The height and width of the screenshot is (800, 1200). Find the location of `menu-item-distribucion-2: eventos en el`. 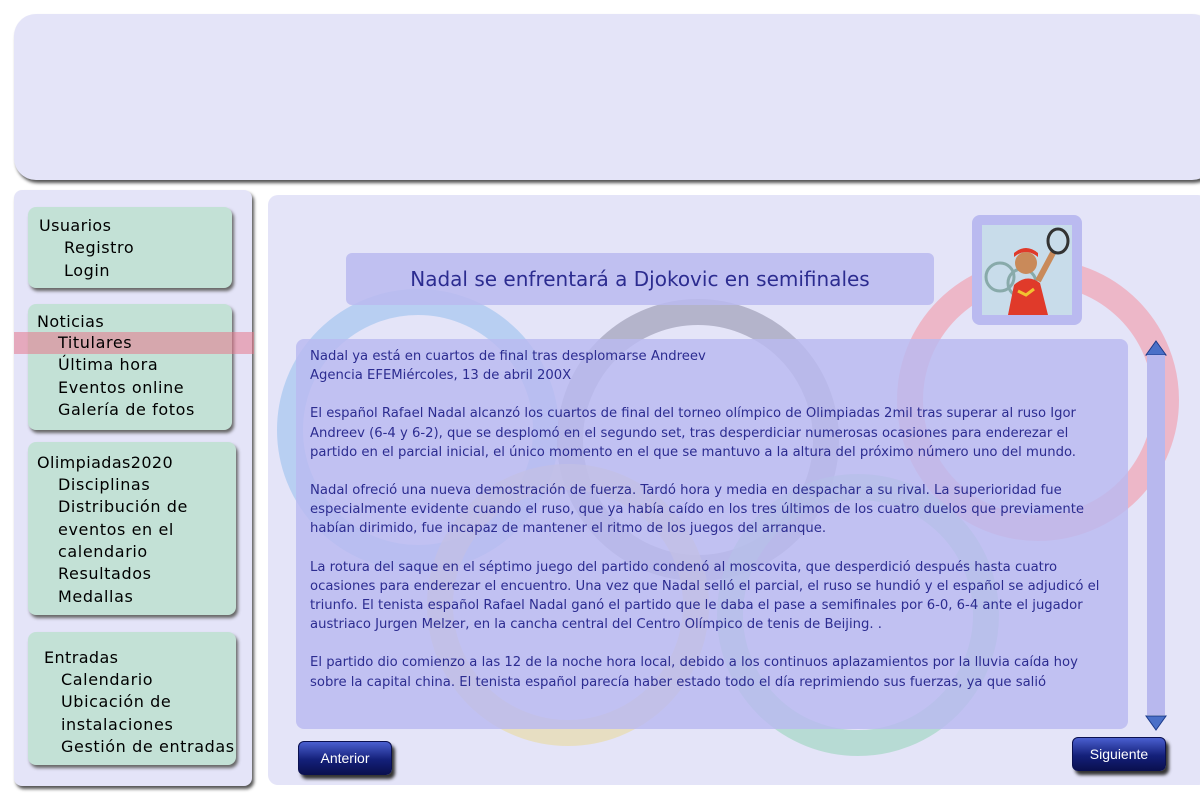

menu-item-distribucion-2: eventos en el is located at coordinates (116, 530).